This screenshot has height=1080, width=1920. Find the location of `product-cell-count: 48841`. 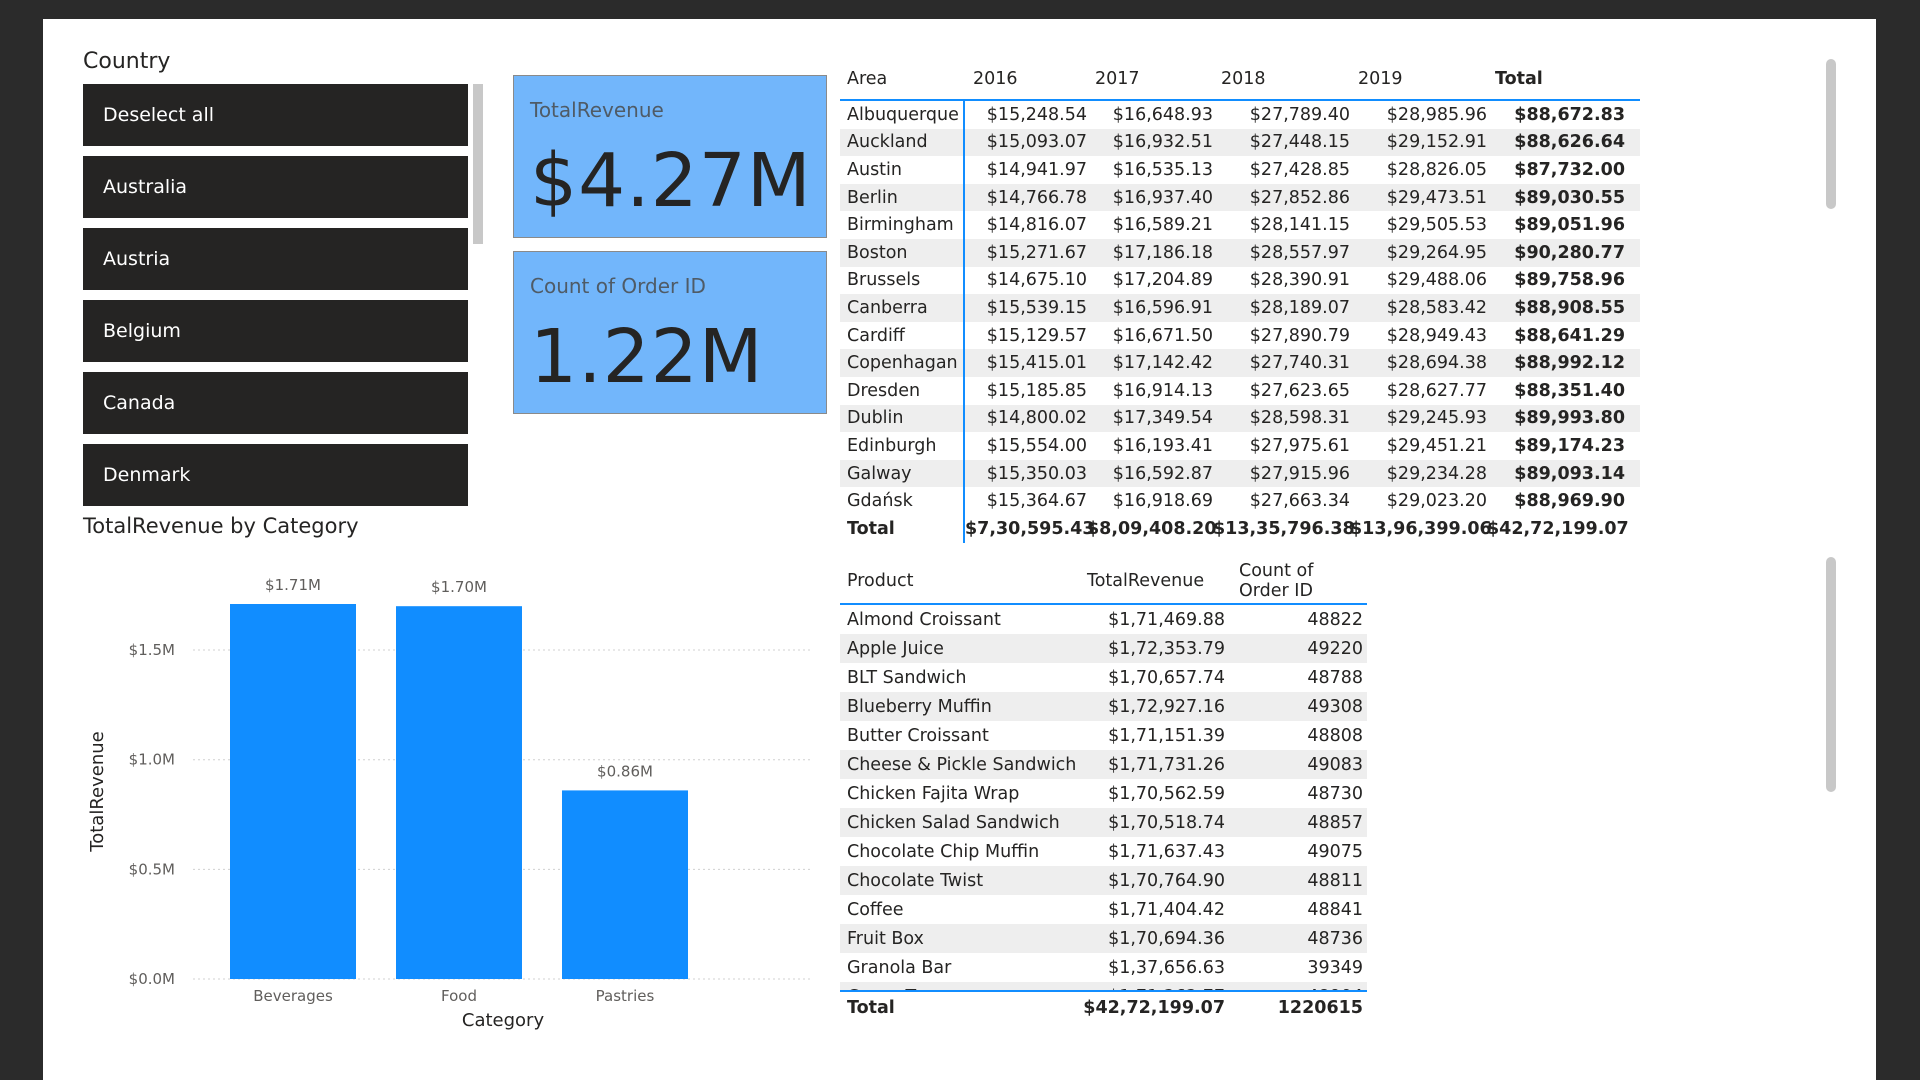

product-cell-count: 48841 is located at coordinates (1335, 909).